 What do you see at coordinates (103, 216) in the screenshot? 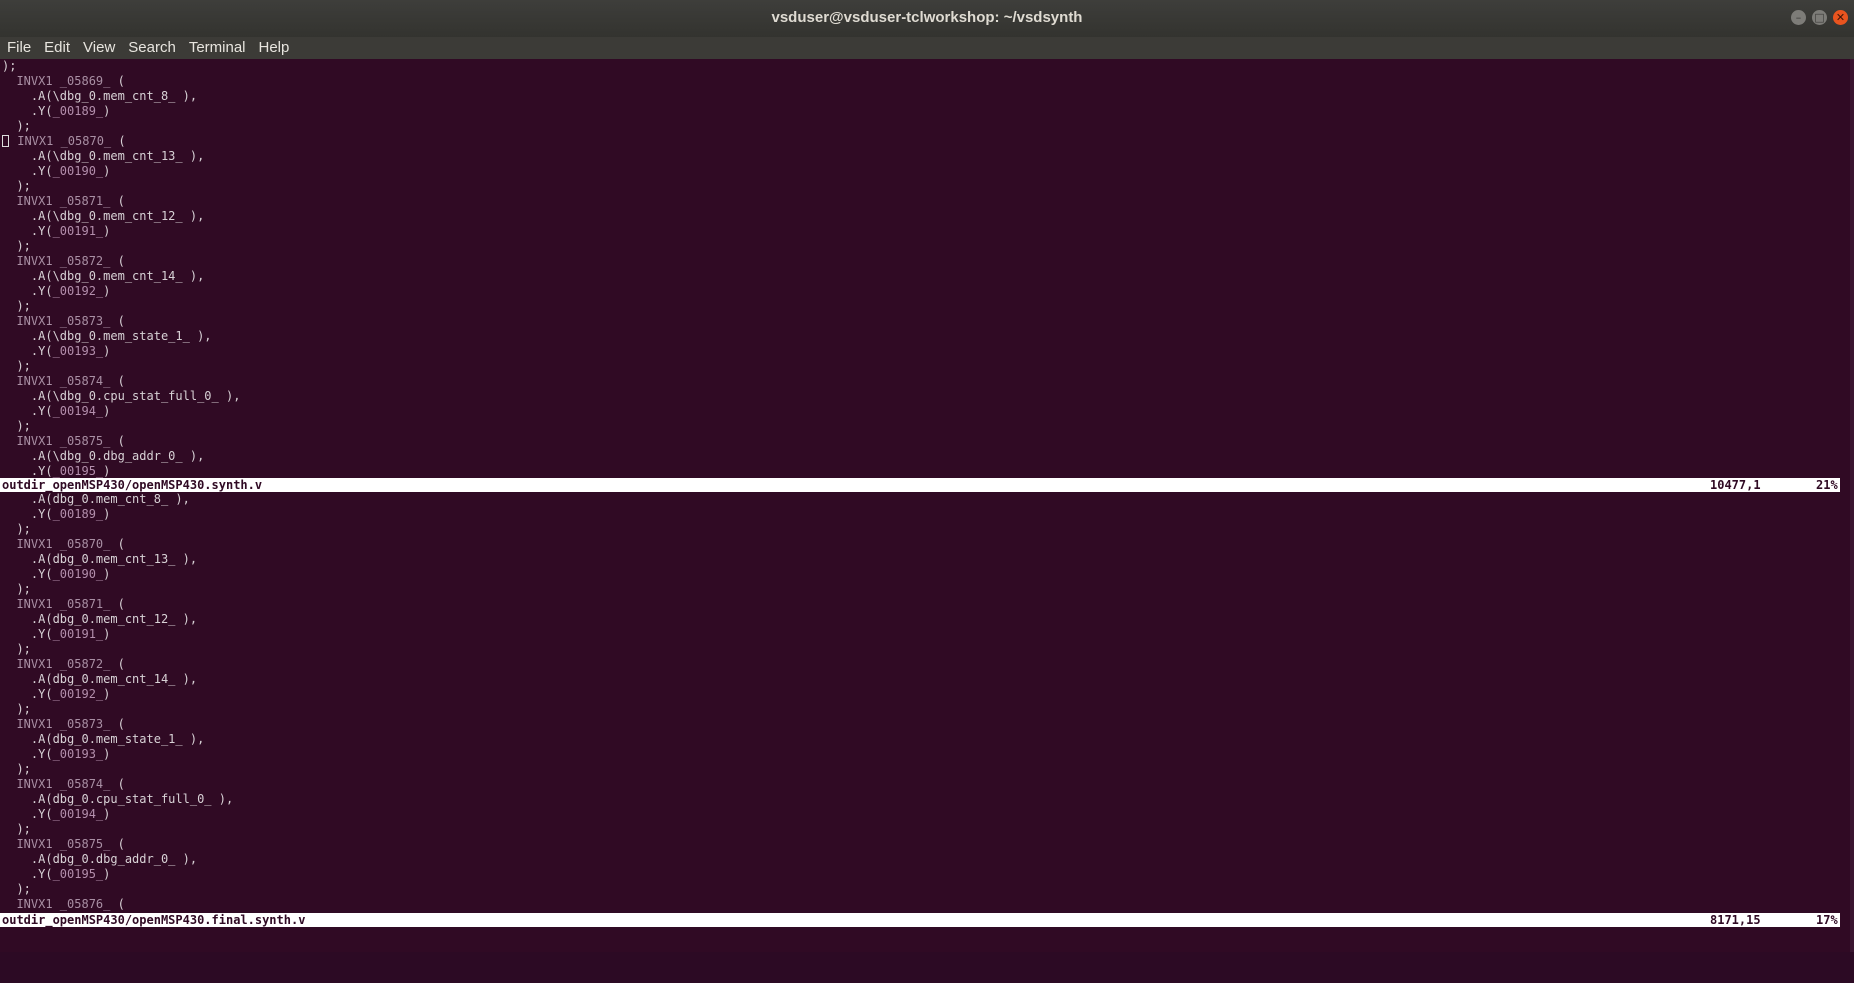
I see `code-line: .A(\dbg_0.mem_cnt_12_ ),` at bounding box center [103, 216].